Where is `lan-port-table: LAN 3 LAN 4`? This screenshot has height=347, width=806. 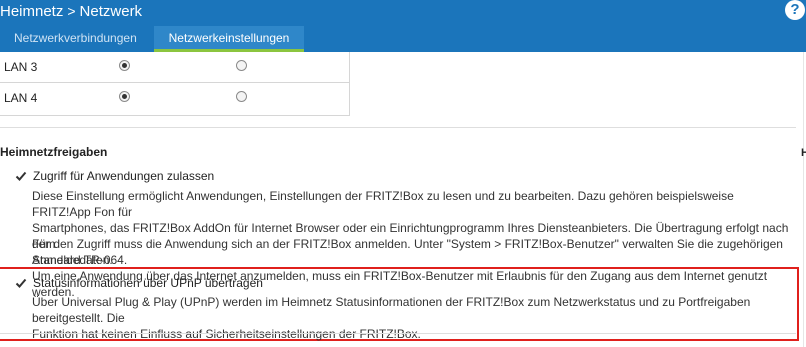
lan-port-table: LAN 3 LAN 4 is located at coordinates (175, 84).